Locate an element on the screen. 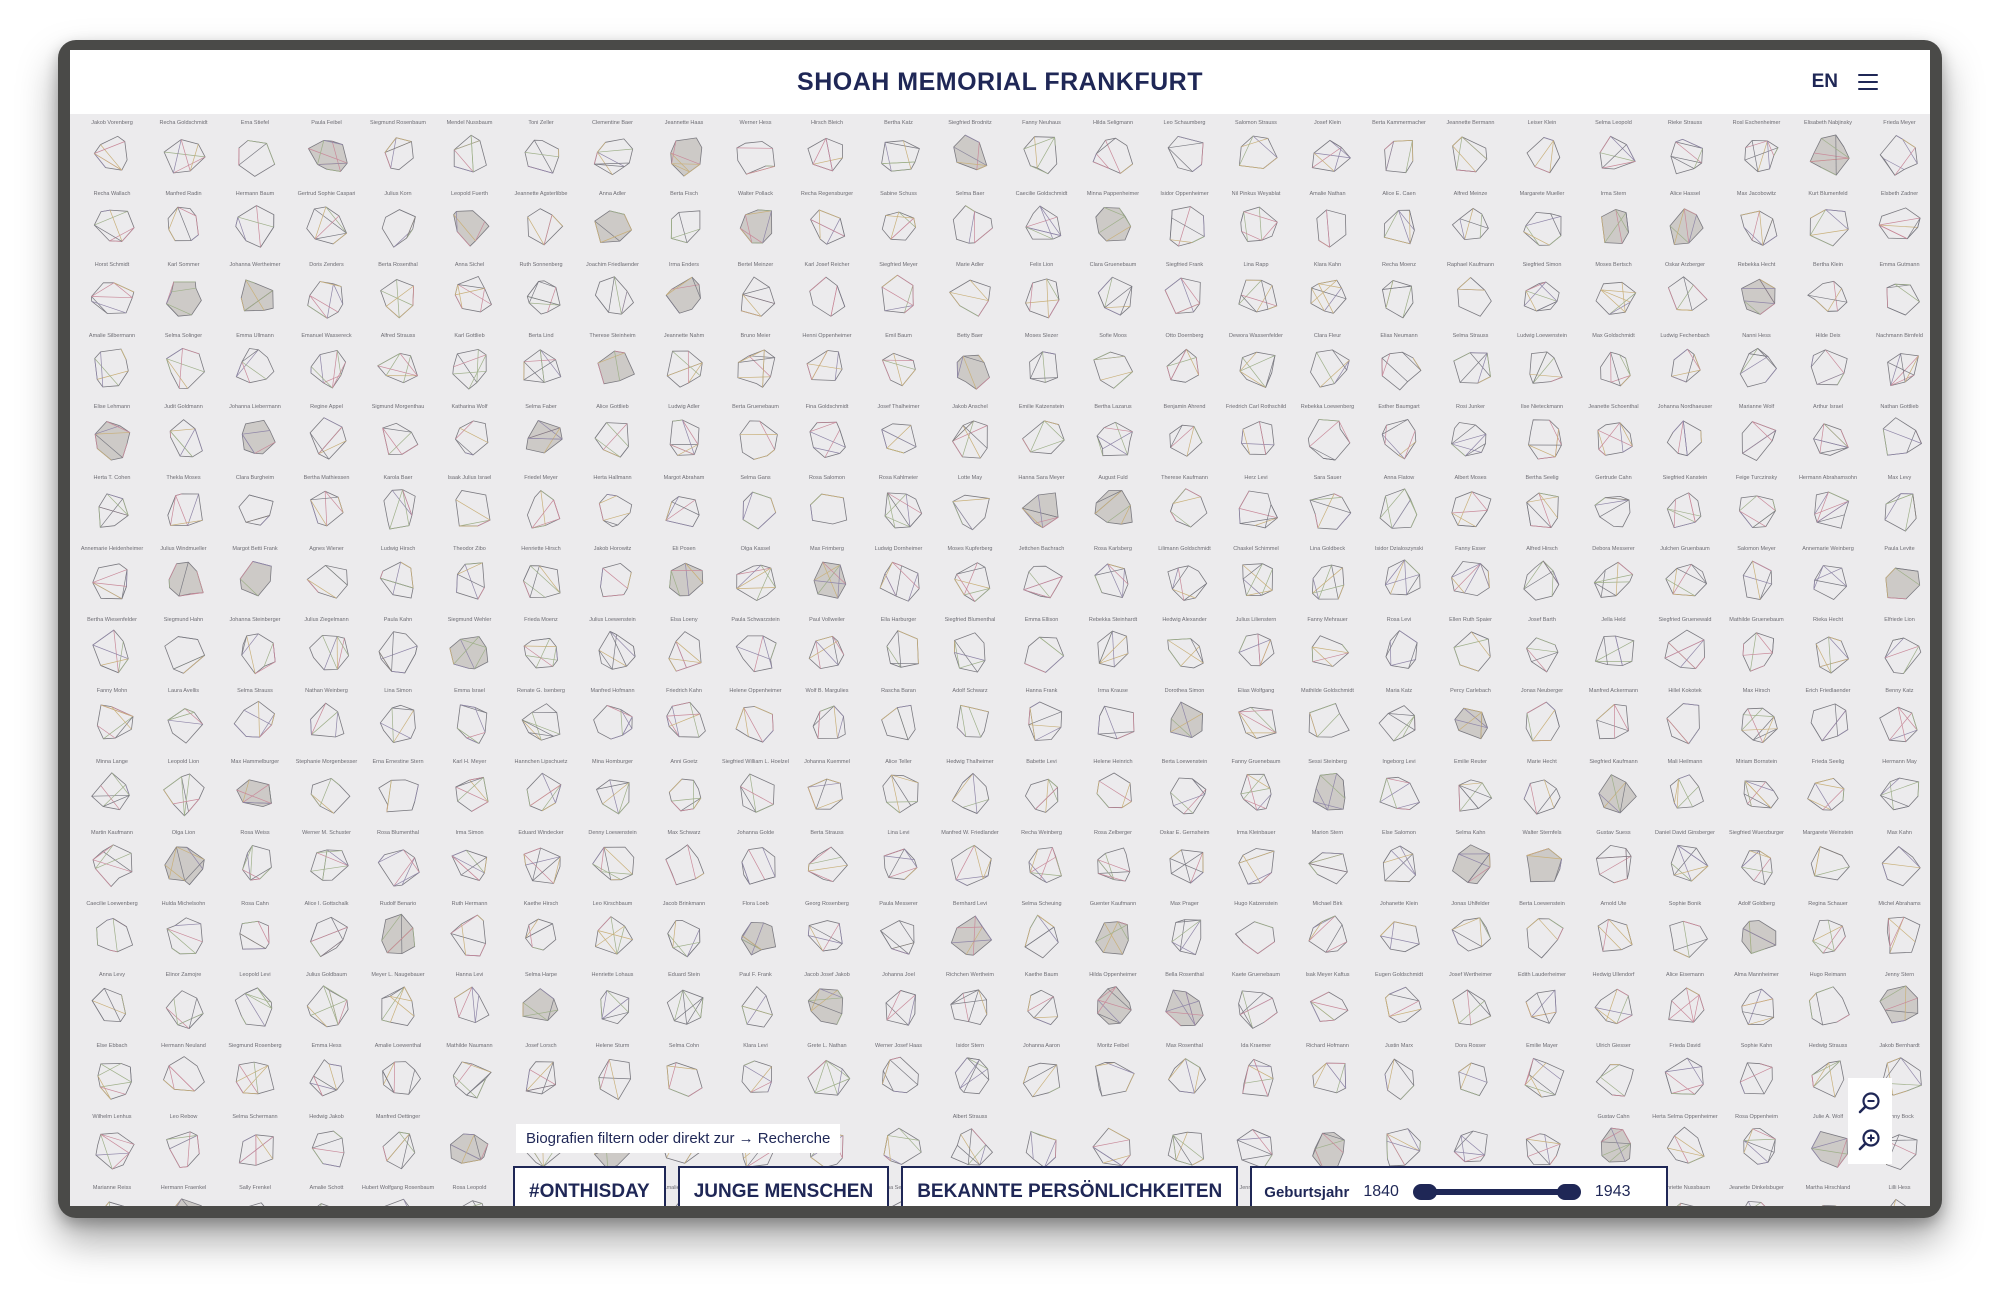 Image resolution: width=2000 pixels, height=1294 pixels. person-crystal: Henriette Hirsch is located at coordinates (541, 581).